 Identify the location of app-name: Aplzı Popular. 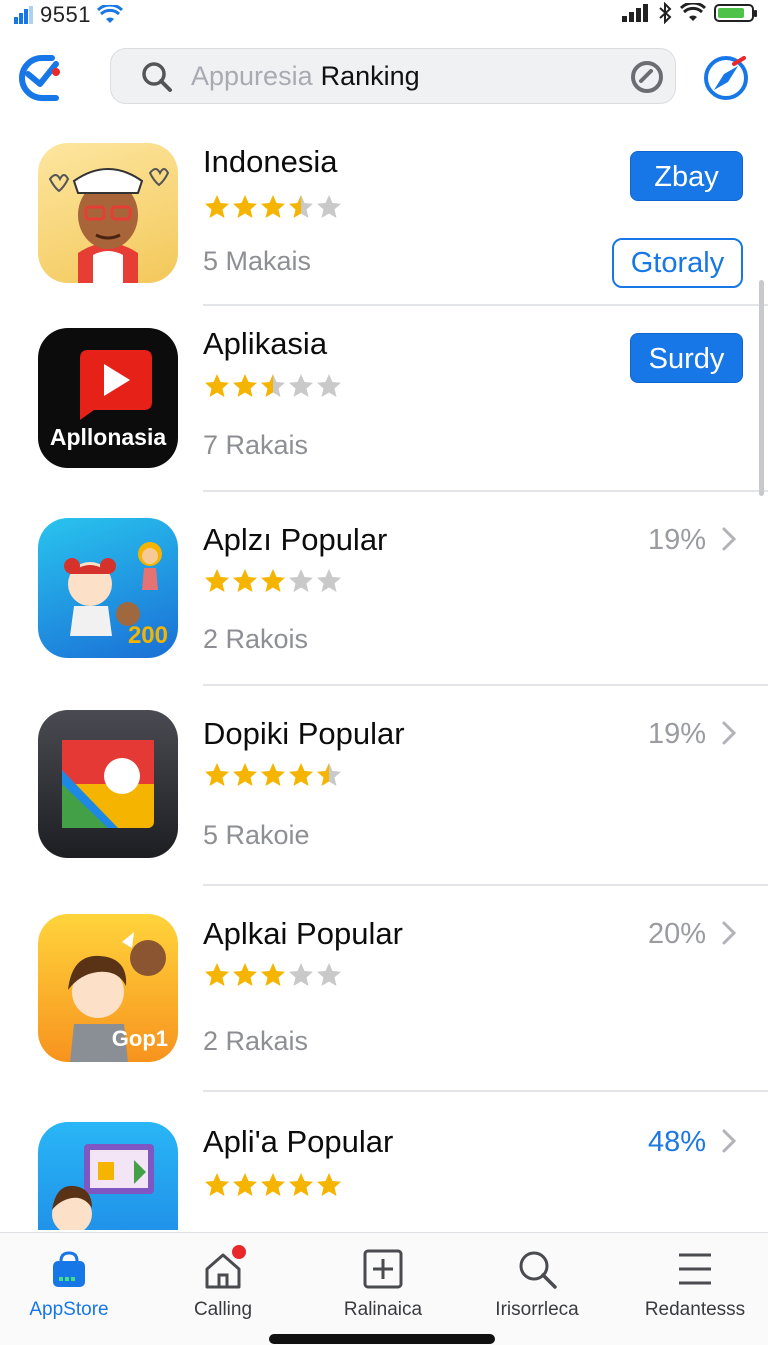
(295, 539).